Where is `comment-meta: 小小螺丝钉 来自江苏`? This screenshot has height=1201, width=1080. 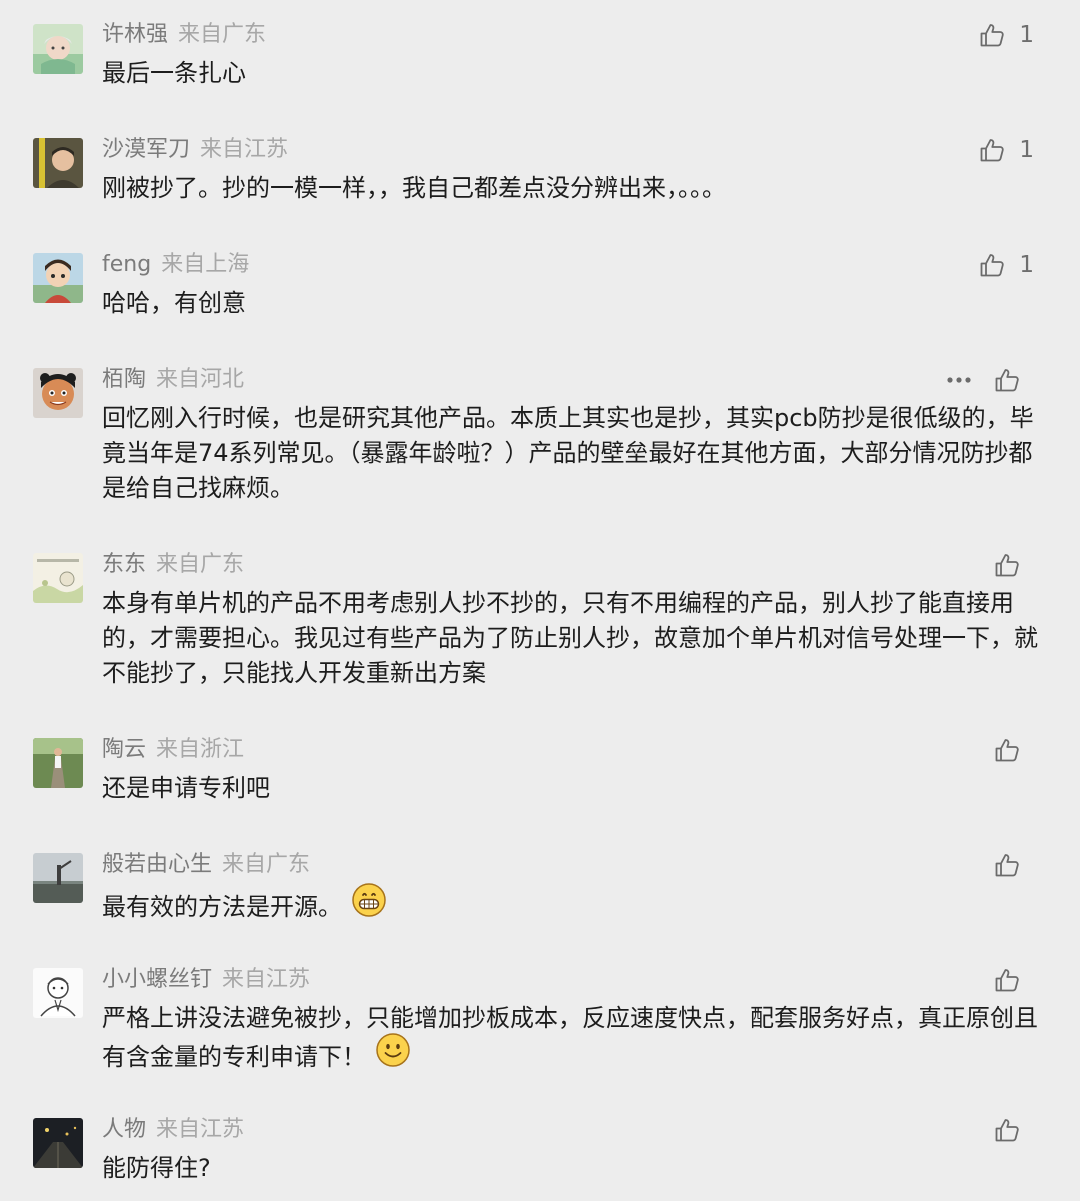
comment-meta: 小小螺丝钉 来自江苏 is located at coordinates (206, 980).